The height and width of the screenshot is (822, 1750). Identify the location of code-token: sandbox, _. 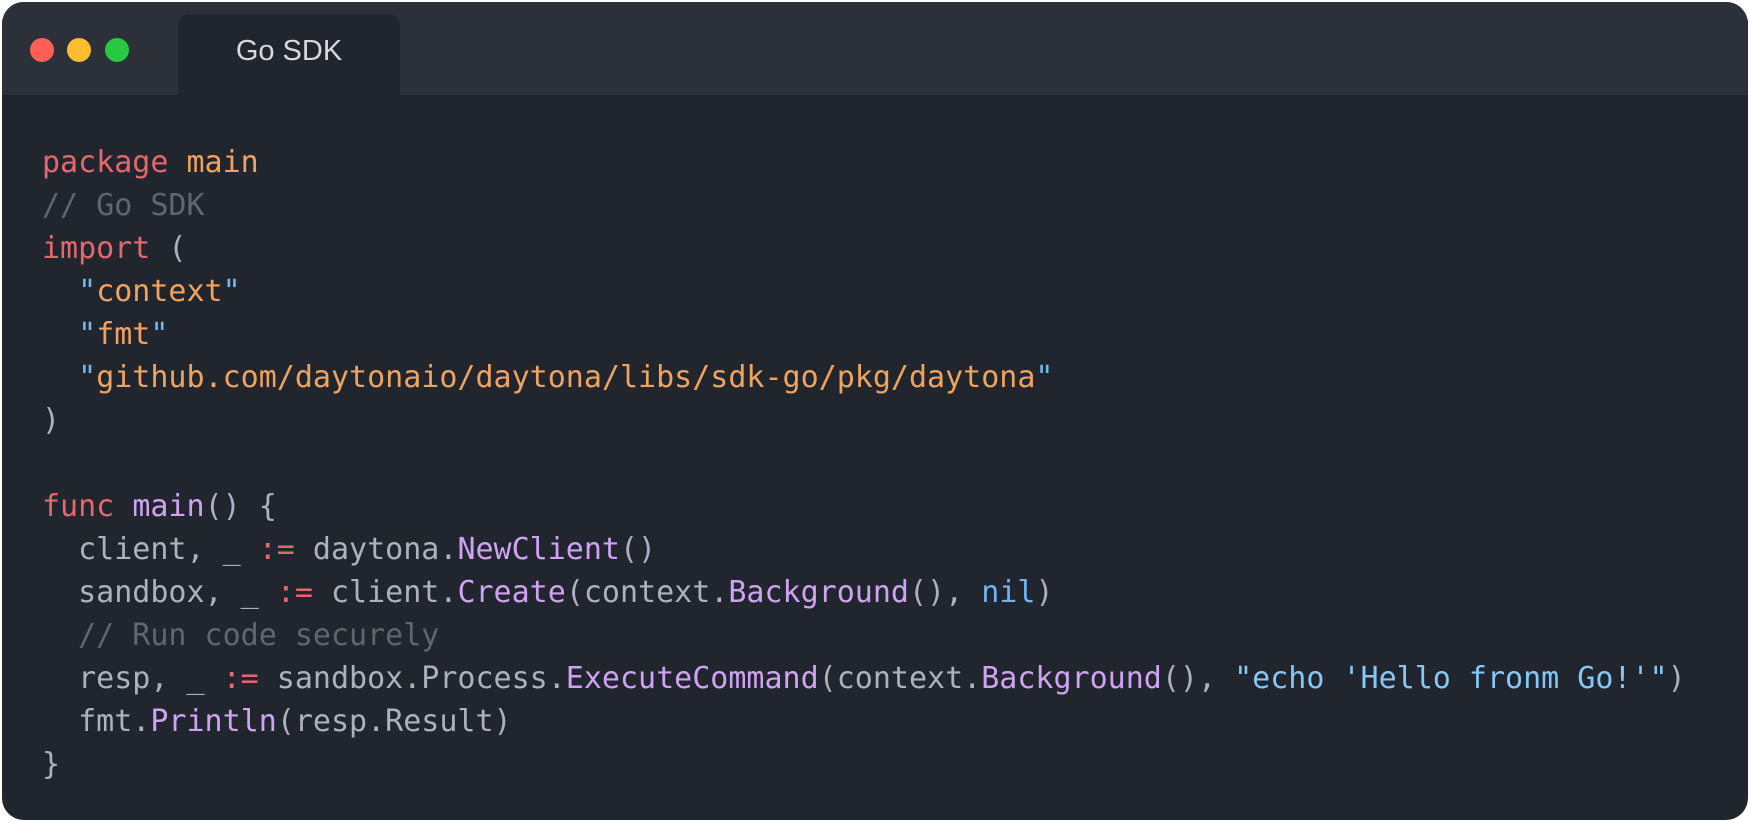
(159, 592).